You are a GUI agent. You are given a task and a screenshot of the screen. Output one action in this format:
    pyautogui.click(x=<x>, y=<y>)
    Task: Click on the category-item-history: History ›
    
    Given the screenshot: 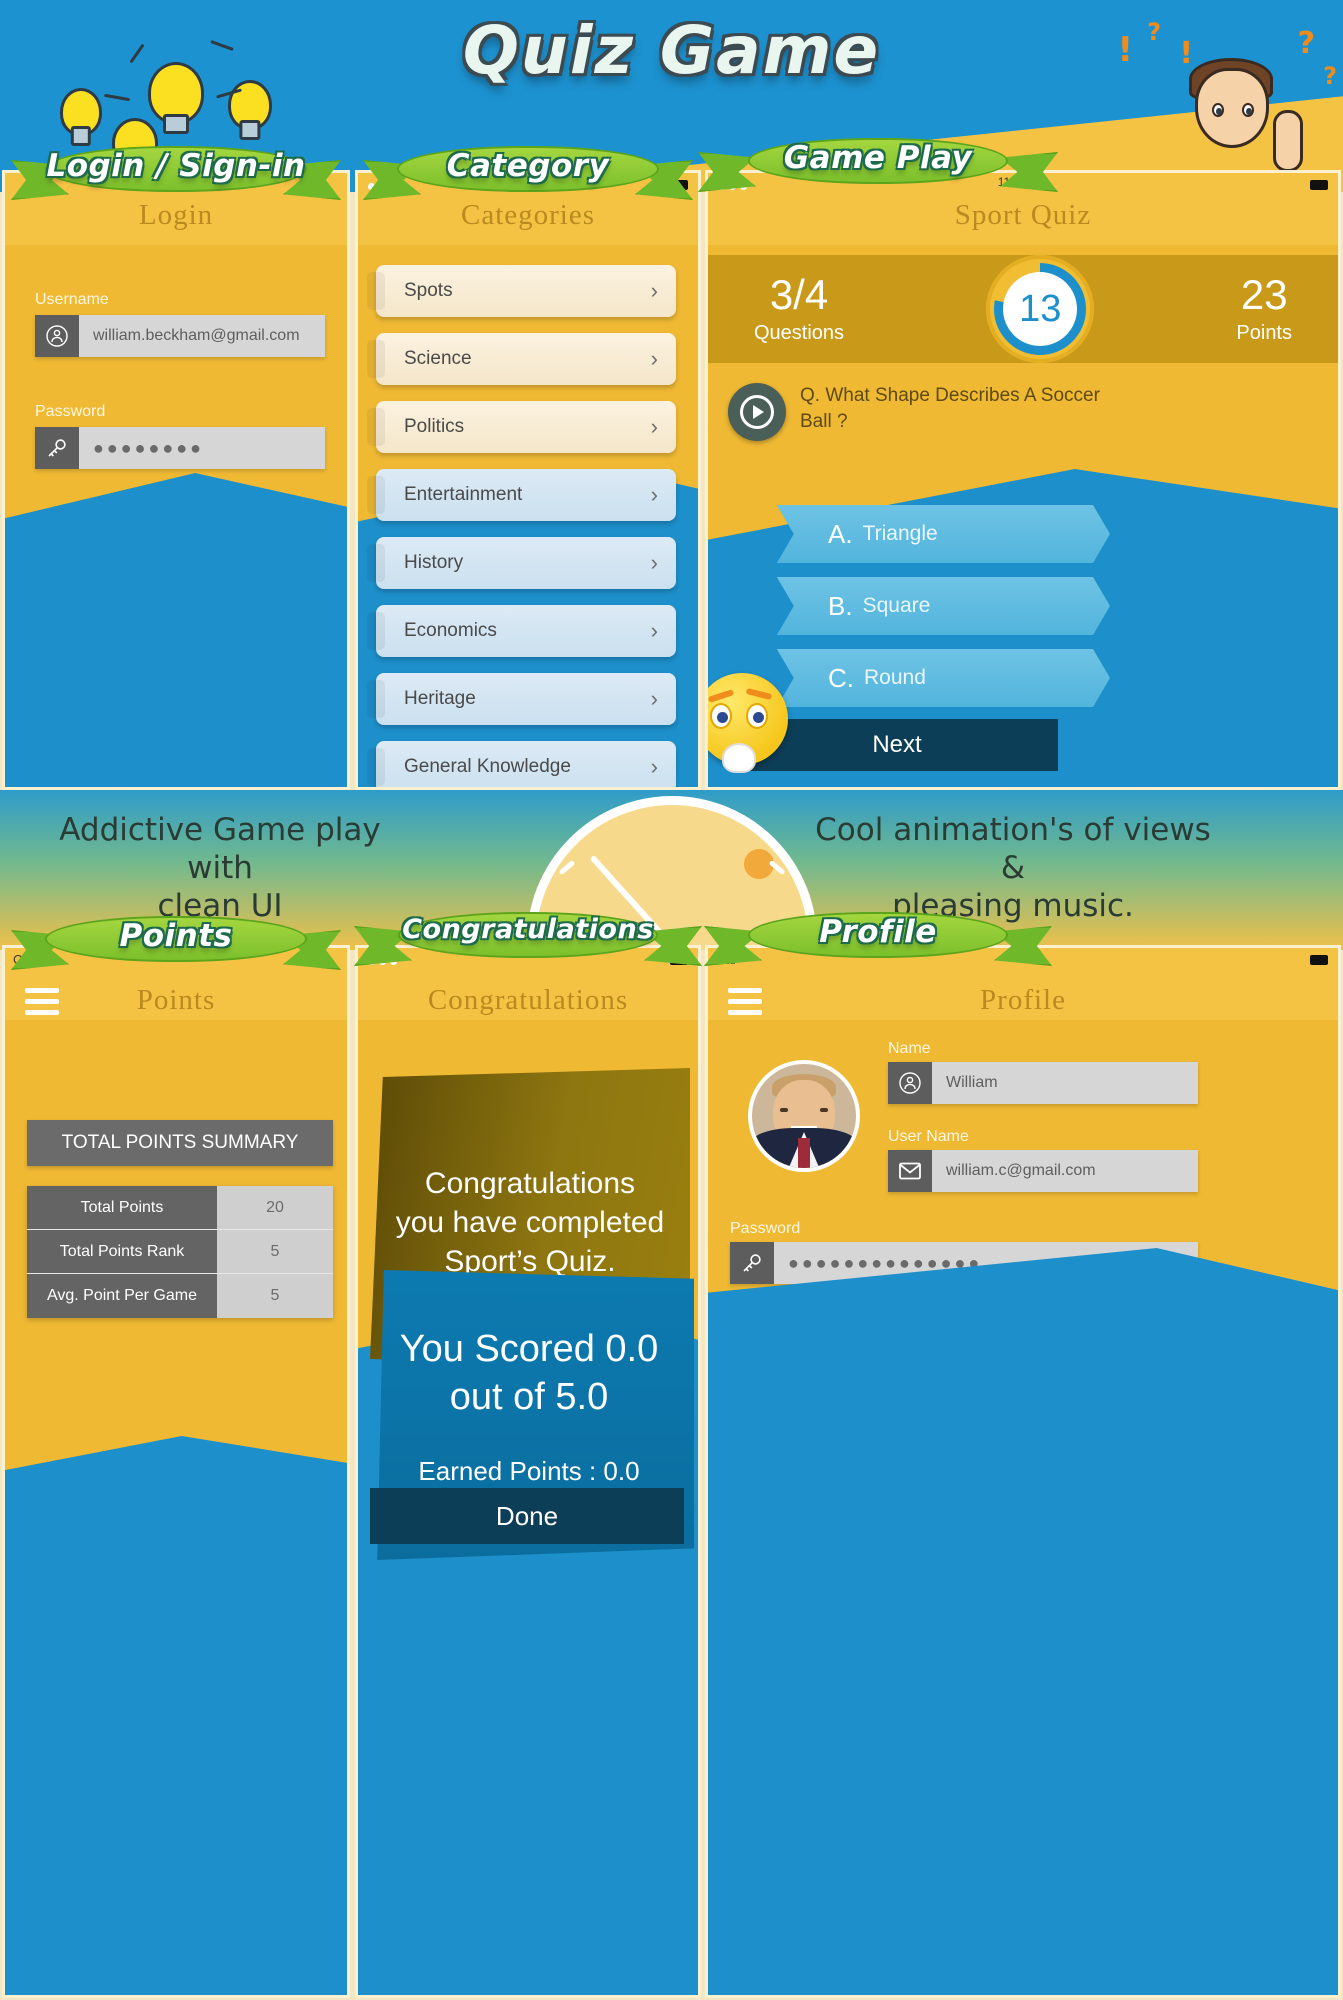 What is the action you would take?
    pyautogui.click(x=521, y=563)
    